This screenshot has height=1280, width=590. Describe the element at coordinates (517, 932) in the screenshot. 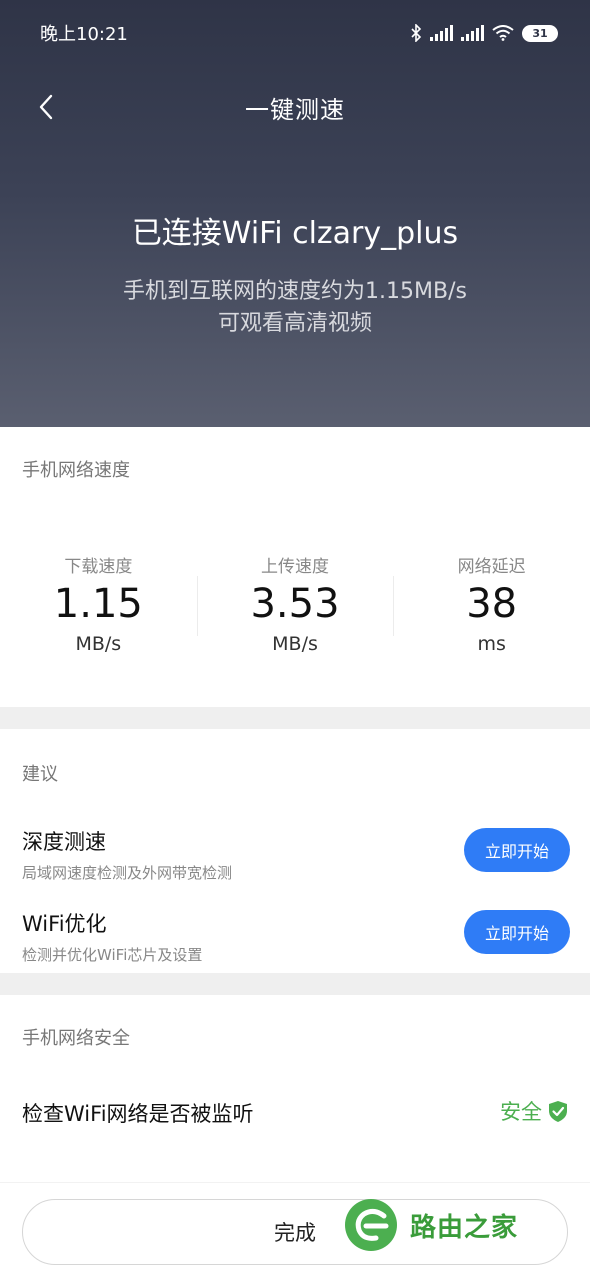

I see `wifi-optimize-start-button: 立即开始` at that location.